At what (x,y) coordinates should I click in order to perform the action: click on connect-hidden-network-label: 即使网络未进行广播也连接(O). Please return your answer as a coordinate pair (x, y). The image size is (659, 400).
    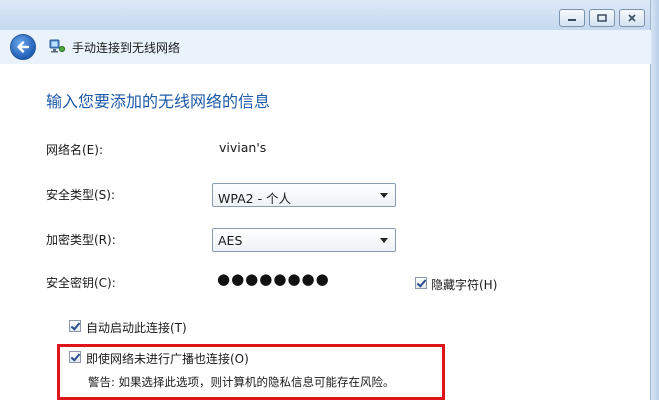
    Looking at the image, I should click on (167, 359).